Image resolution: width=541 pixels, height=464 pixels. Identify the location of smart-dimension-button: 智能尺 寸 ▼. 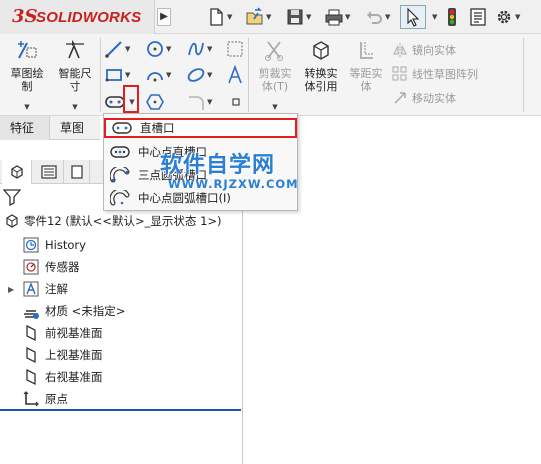
(75, 76).